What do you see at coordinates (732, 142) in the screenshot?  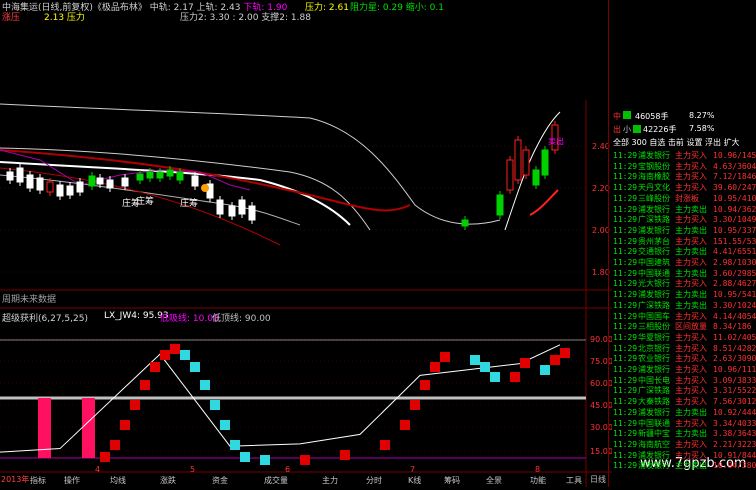 I see `tick-tab: 扩大` at bounding box center [732, 142].